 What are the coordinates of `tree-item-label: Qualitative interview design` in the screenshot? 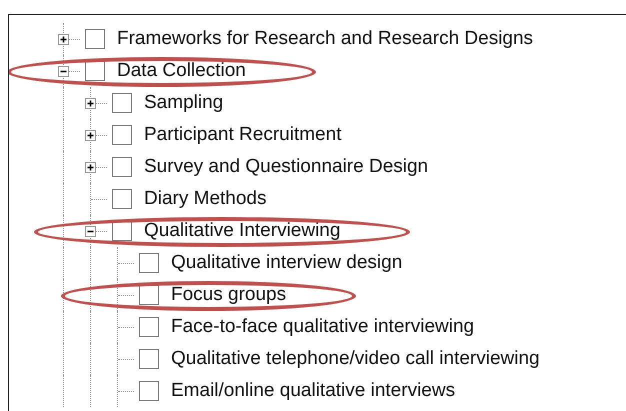 It's located at (286, 263).